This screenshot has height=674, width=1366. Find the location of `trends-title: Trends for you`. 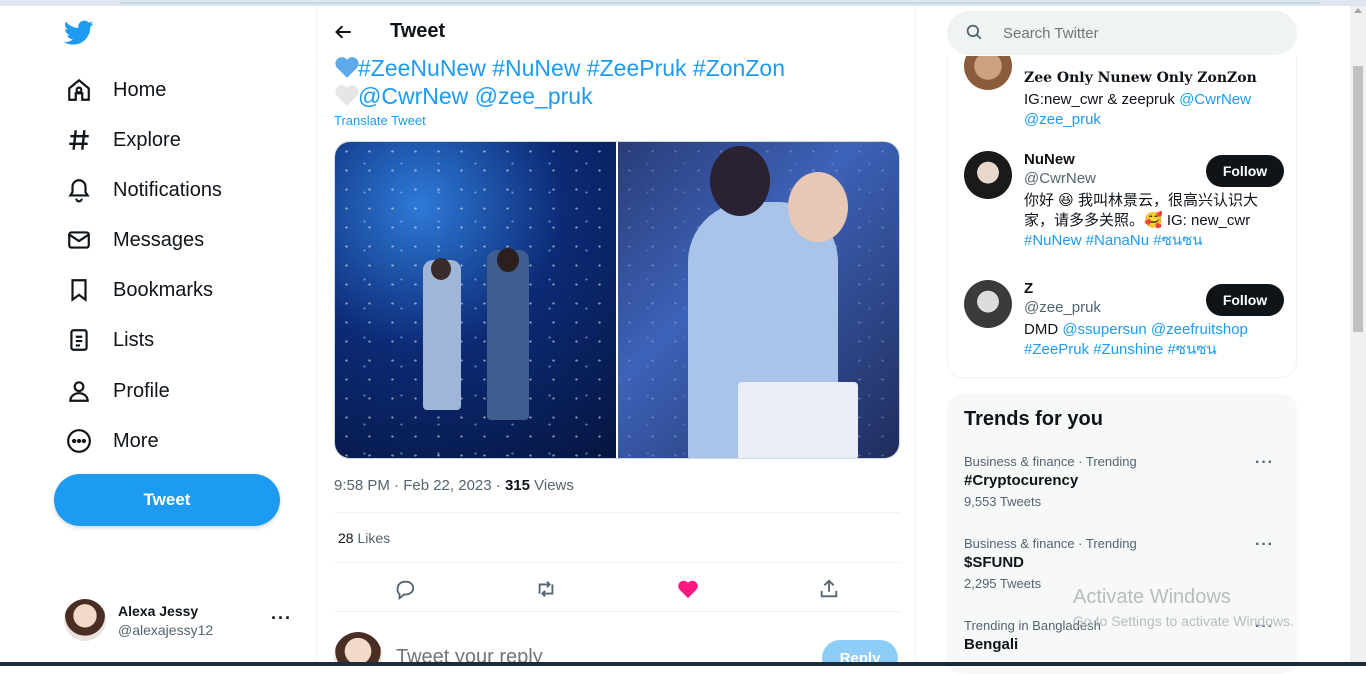

trends-title: Trends for you is located at coordinates (1033, 419).